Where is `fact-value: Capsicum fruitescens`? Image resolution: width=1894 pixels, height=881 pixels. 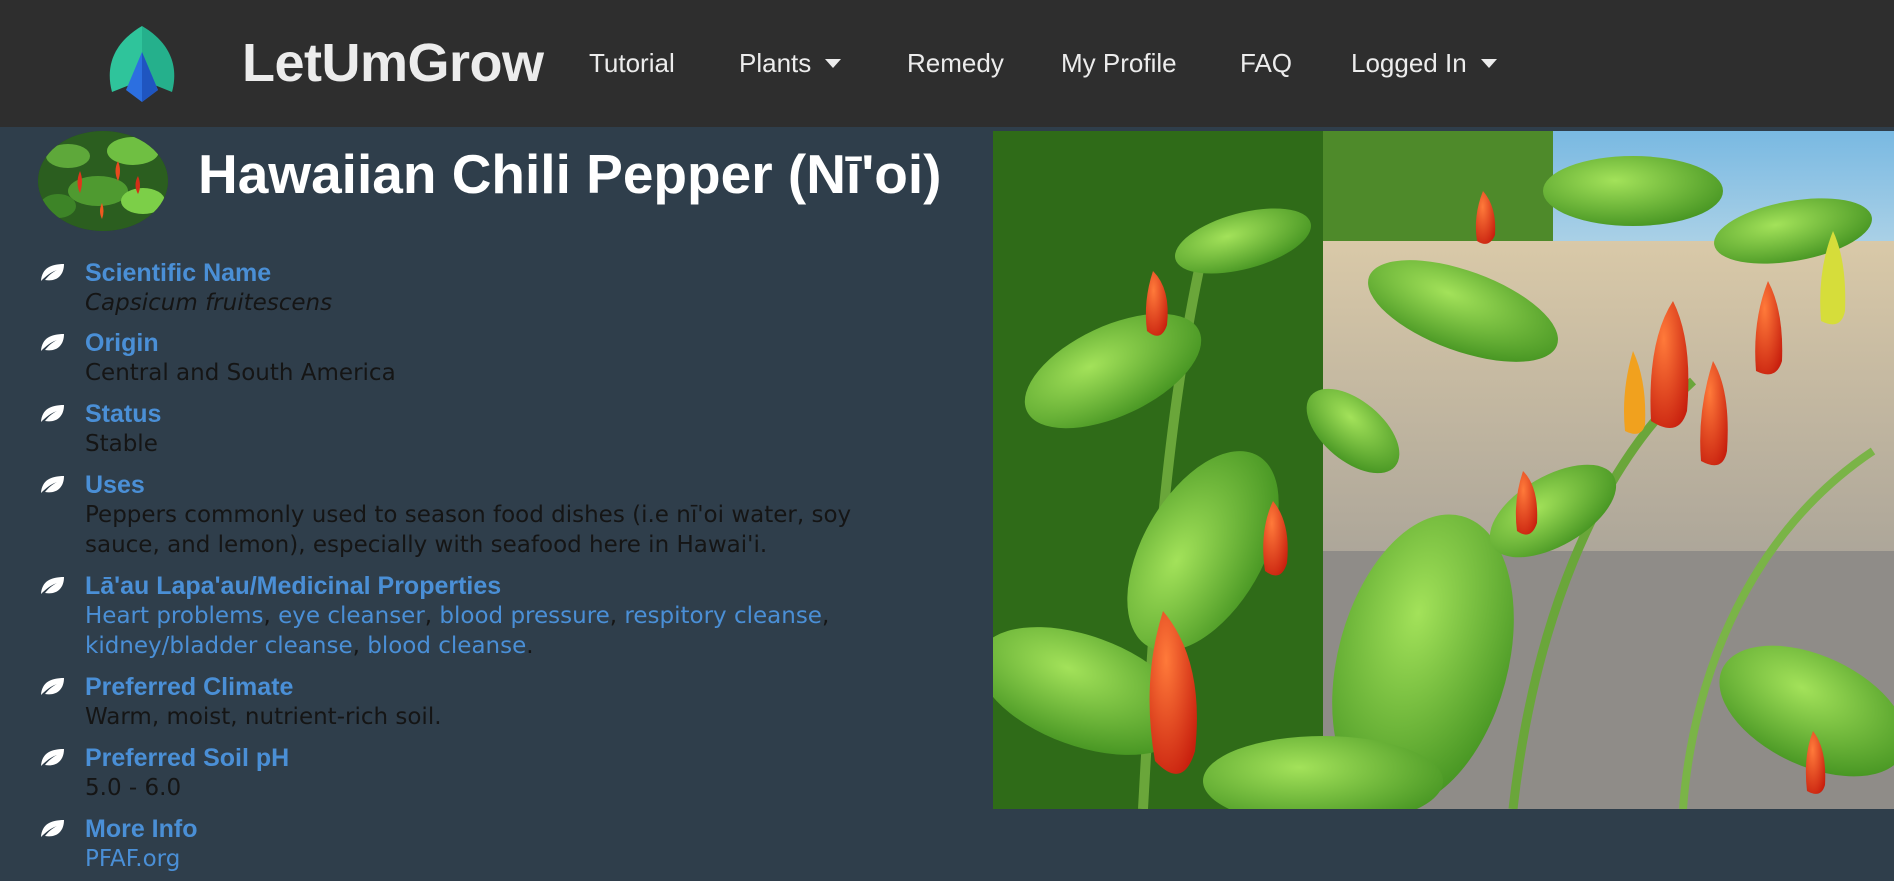
fact-value: Capsicum fruitescens is located at coordinates (209, 303).